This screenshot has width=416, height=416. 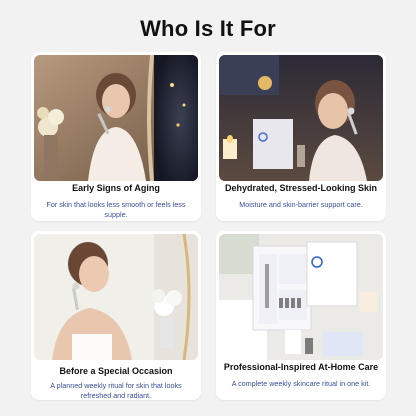 What do you see at coordinates (116, 118) in the screenshot?
I see `photo-woman-mirror-roller` at bounding box center [116, 118].